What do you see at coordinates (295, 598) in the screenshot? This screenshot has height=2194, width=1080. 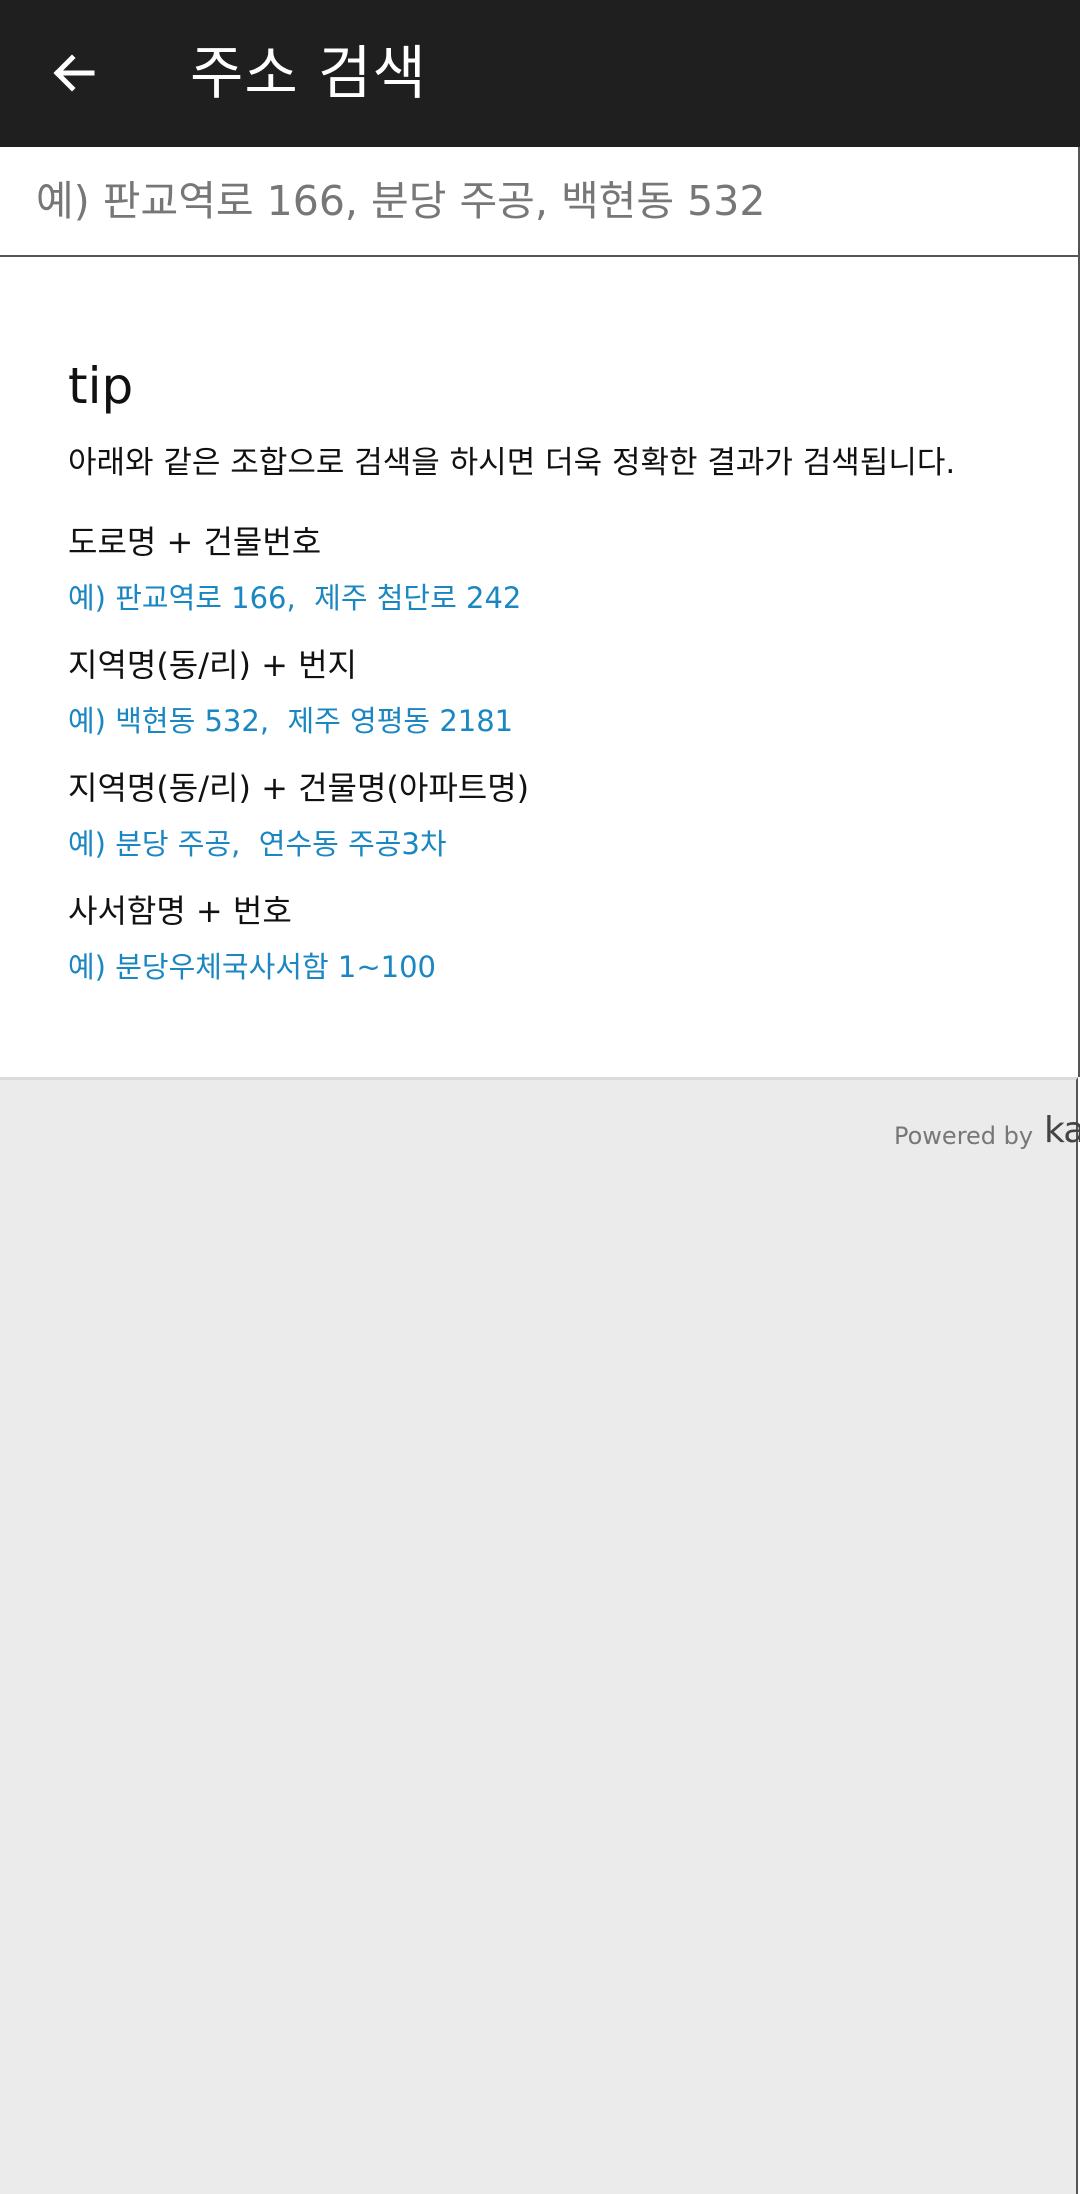 I see `tip-item-example: 예) 판교역로 166, 제주 첨단로 242` at bounding box center [295, 598].